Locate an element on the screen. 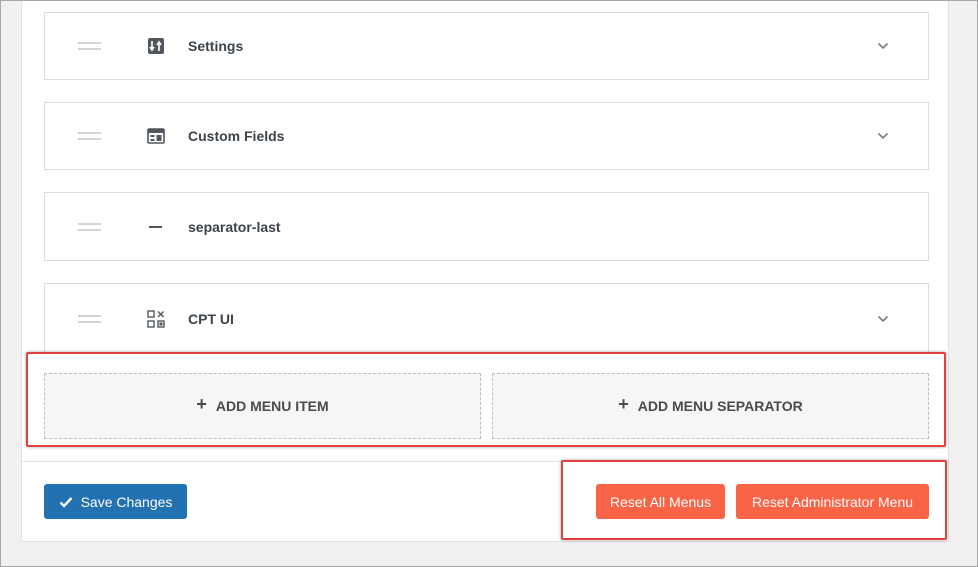 The height and width of the screenshot is (567, 978). save-changes-button: Save Changes is located at coordinates (115, 501).